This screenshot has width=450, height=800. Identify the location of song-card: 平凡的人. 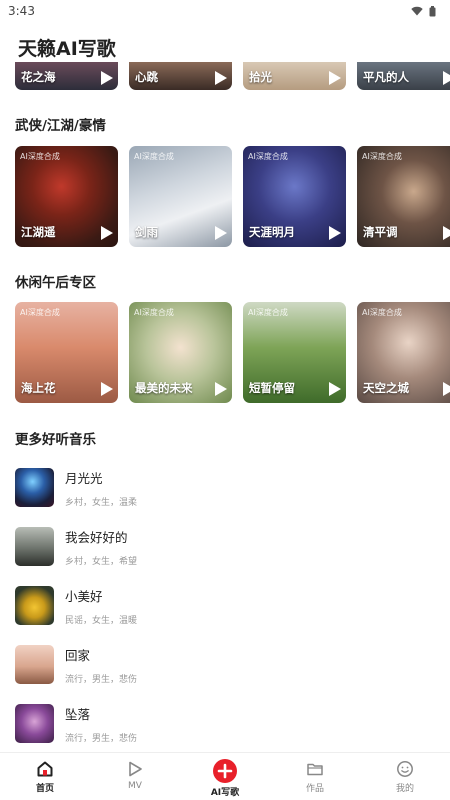
(403, 76).